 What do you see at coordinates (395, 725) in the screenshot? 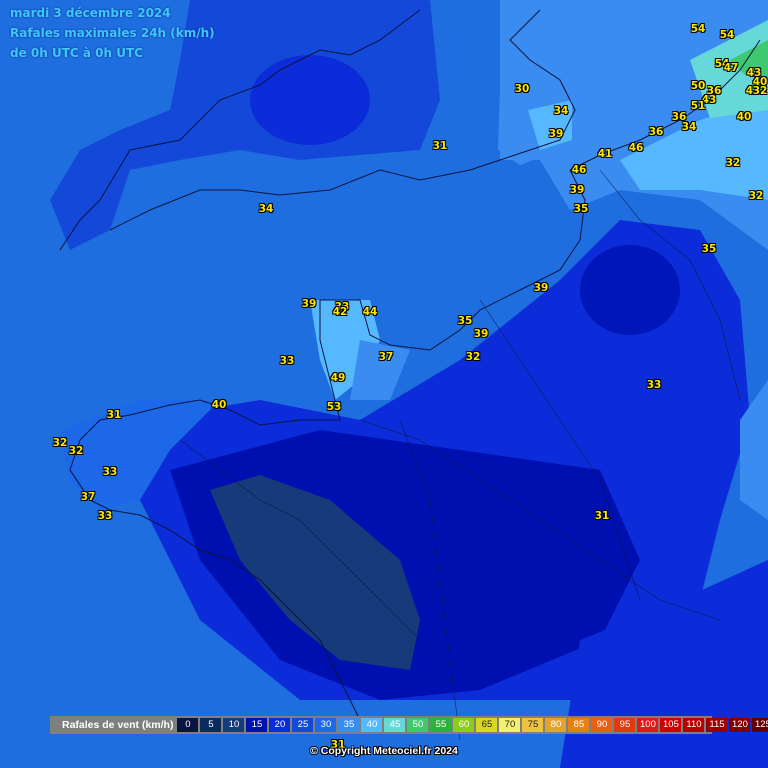
I see `legend-swatch: 45` at bounding box center [395, 725].